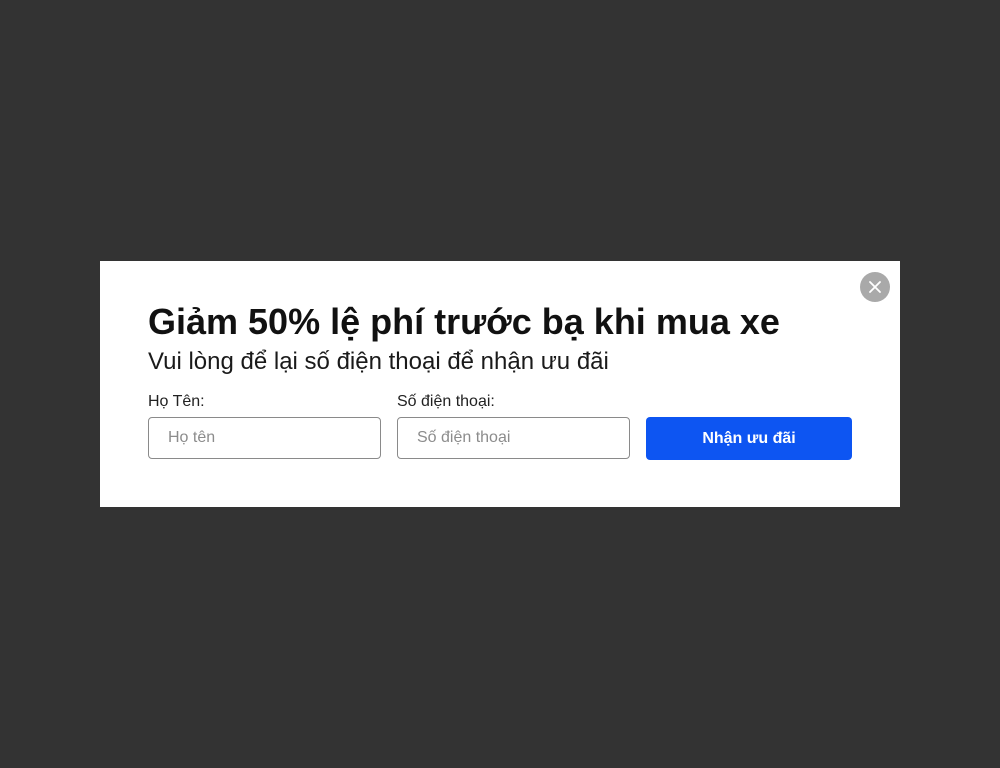 The width and height of the screenshot is (1000, 768). I want to click on phone-input, so click(513, 438).